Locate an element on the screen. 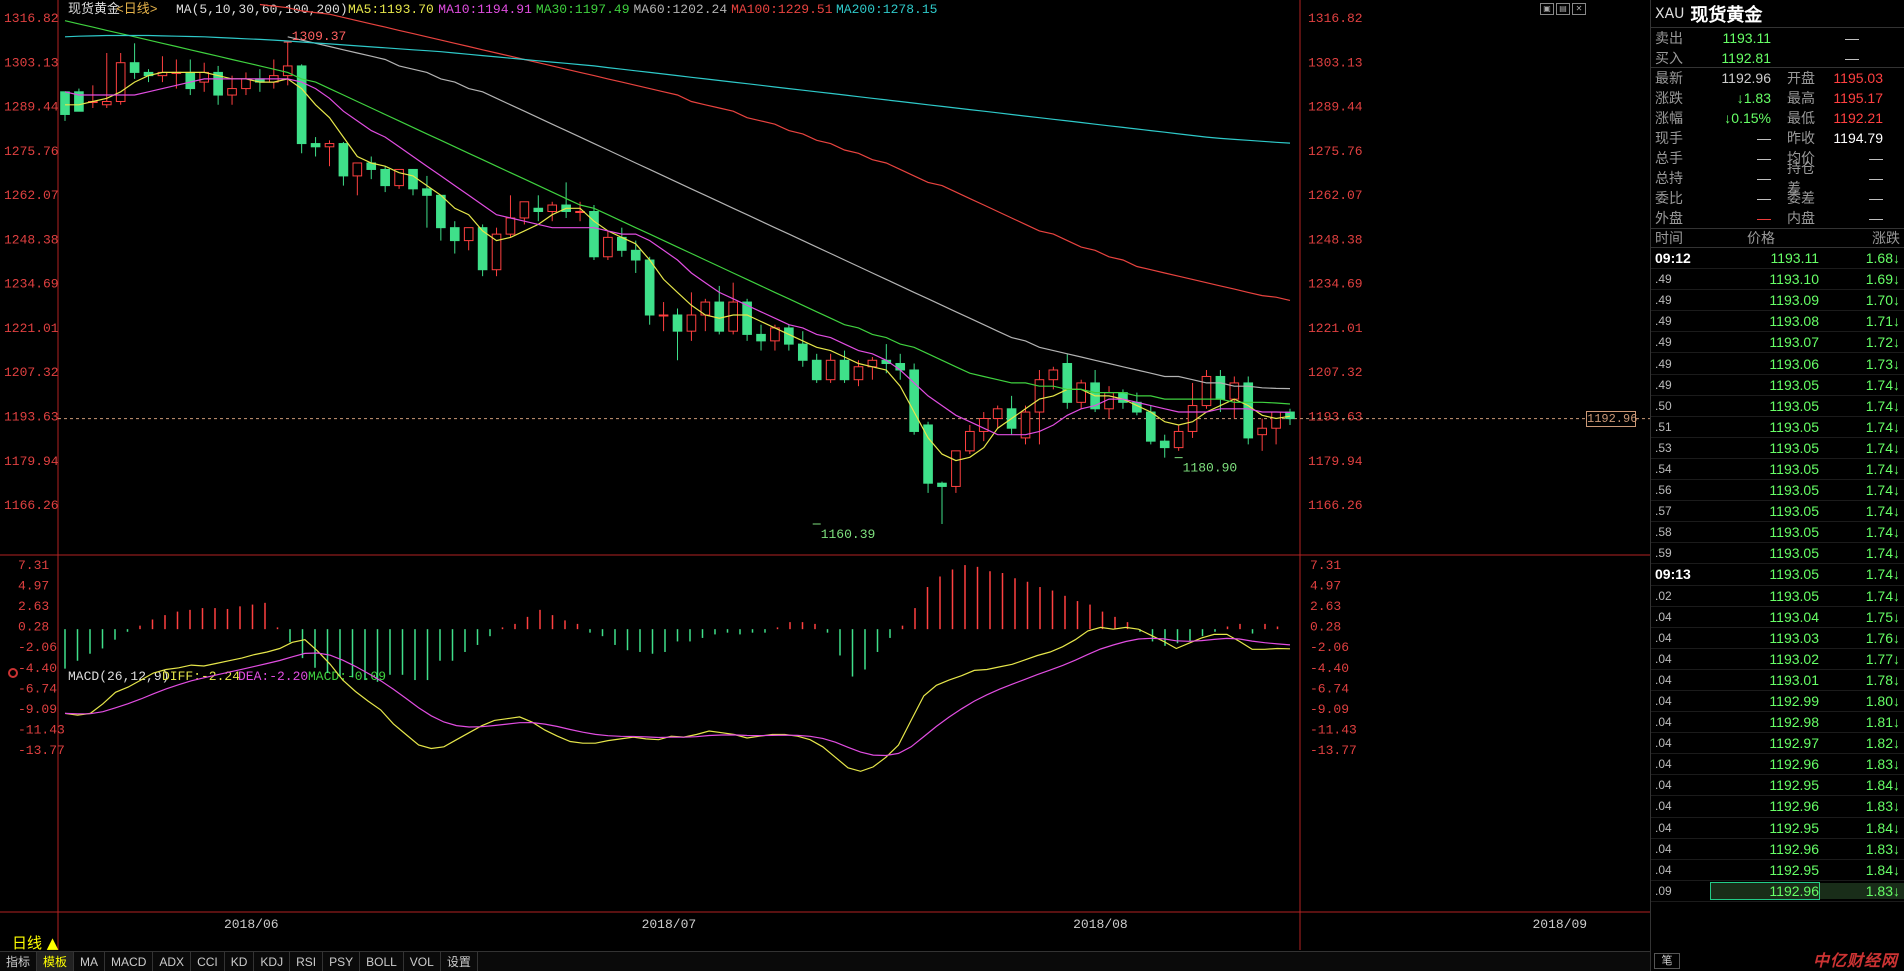 The width and height of the screenshot is (1904, 971). toolbar-tab-0: 指标 is located at coordinates (19, 961).